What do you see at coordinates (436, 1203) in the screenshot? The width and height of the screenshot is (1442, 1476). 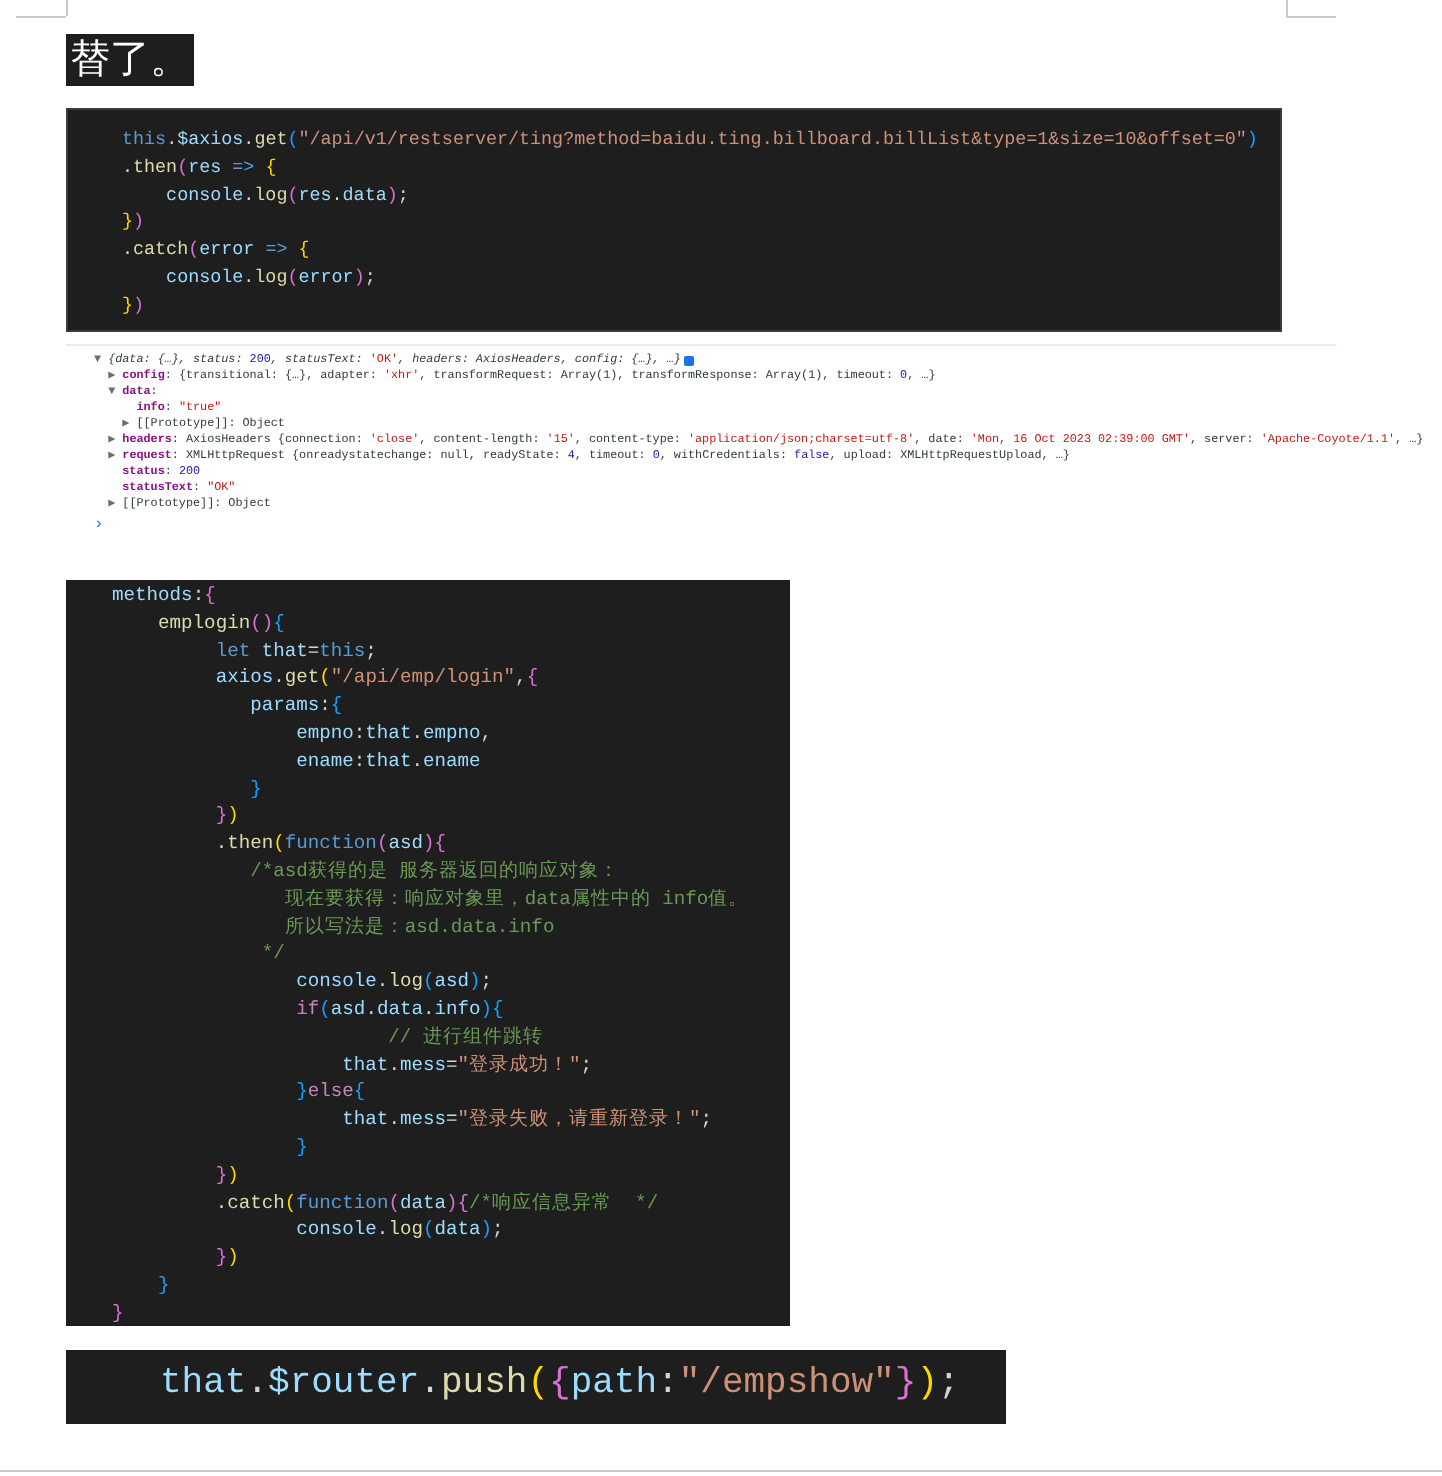 I see `code-line: .catch(function(data){/*响应信息异常 */` at bounding box center [436, 1203].